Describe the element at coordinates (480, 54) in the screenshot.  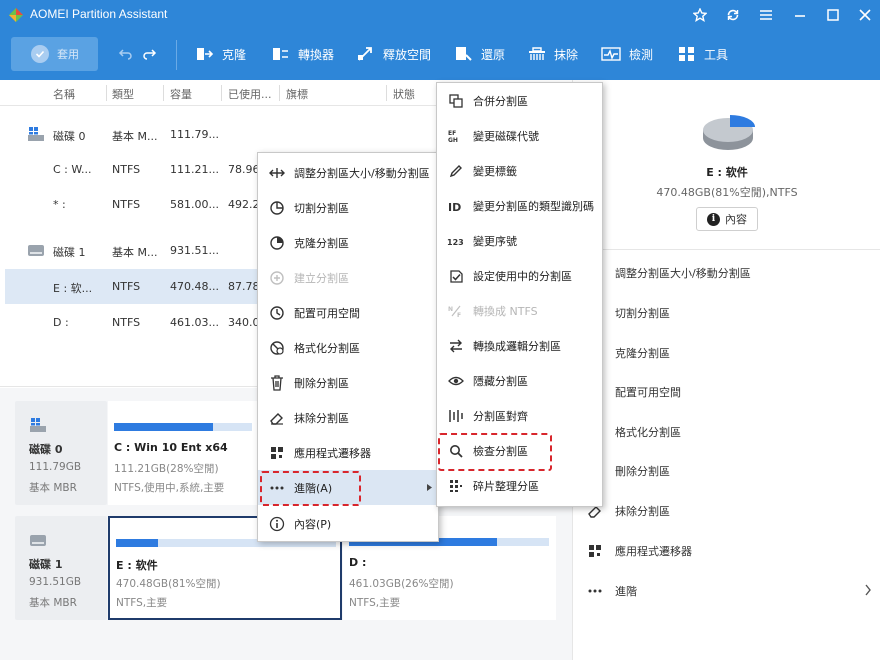
I see `toolbar-restore: 還原` at that location.